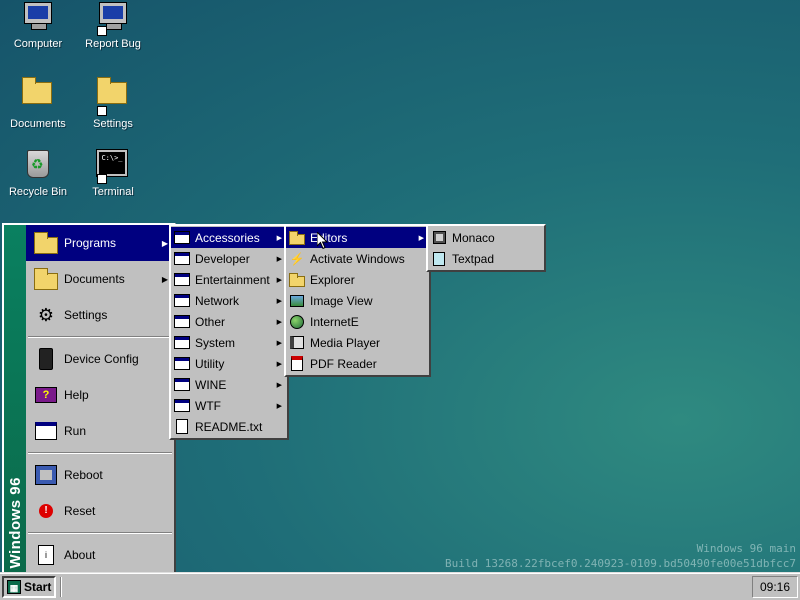  I want to click on menu-item-label: System, so click(215, 342).